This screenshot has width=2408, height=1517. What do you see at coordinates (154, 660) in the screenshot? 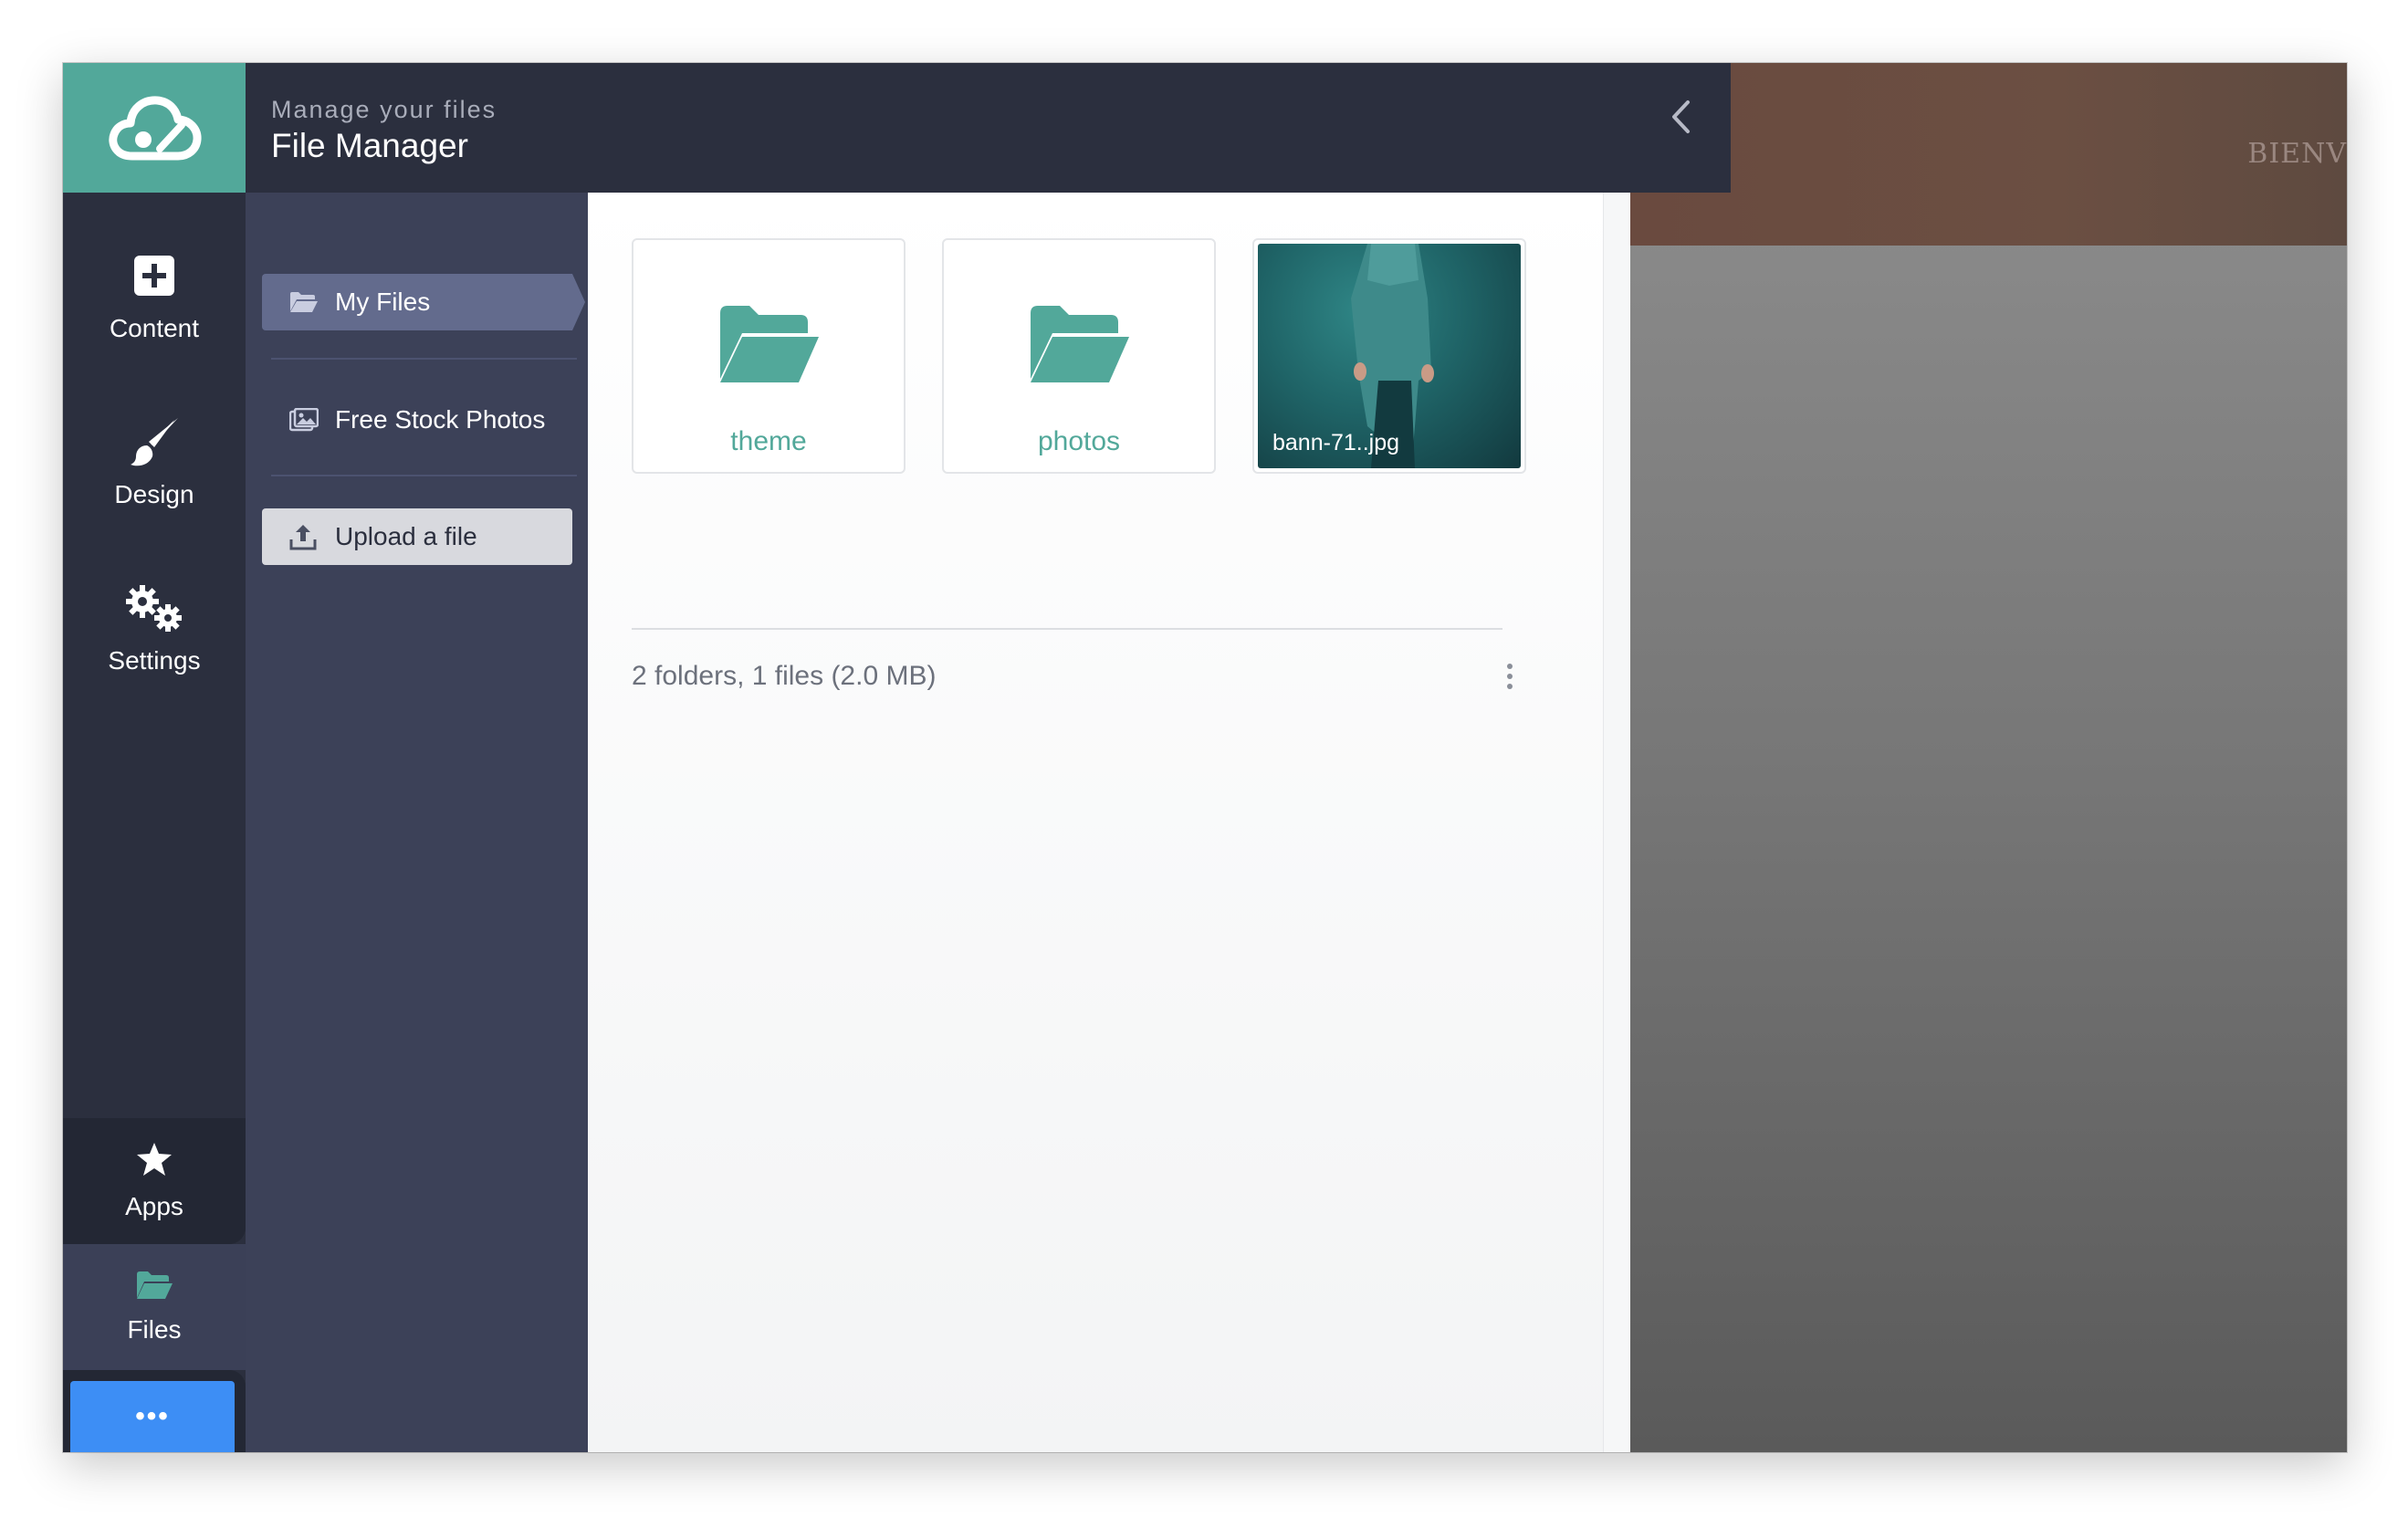
I see `rail-item-label: Settings` at bounding box center [154, 660].